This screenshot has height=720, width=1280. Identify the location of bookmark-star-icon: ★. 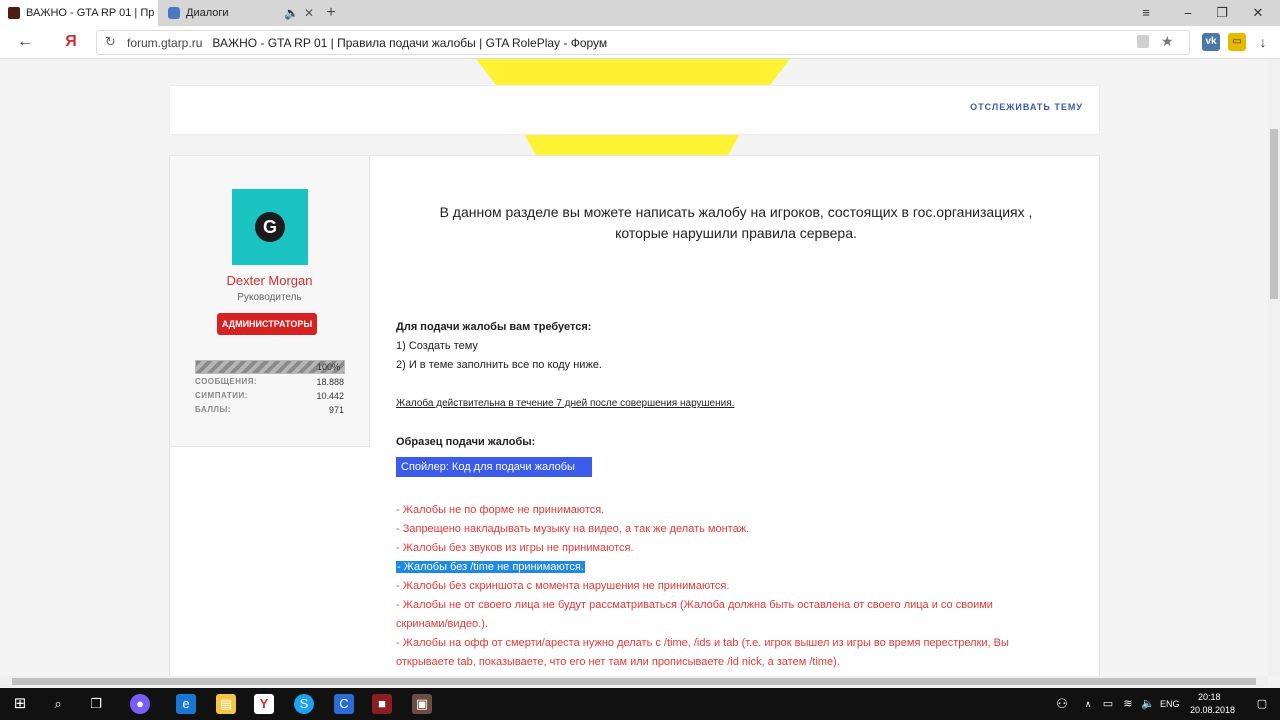
(1167, 41).